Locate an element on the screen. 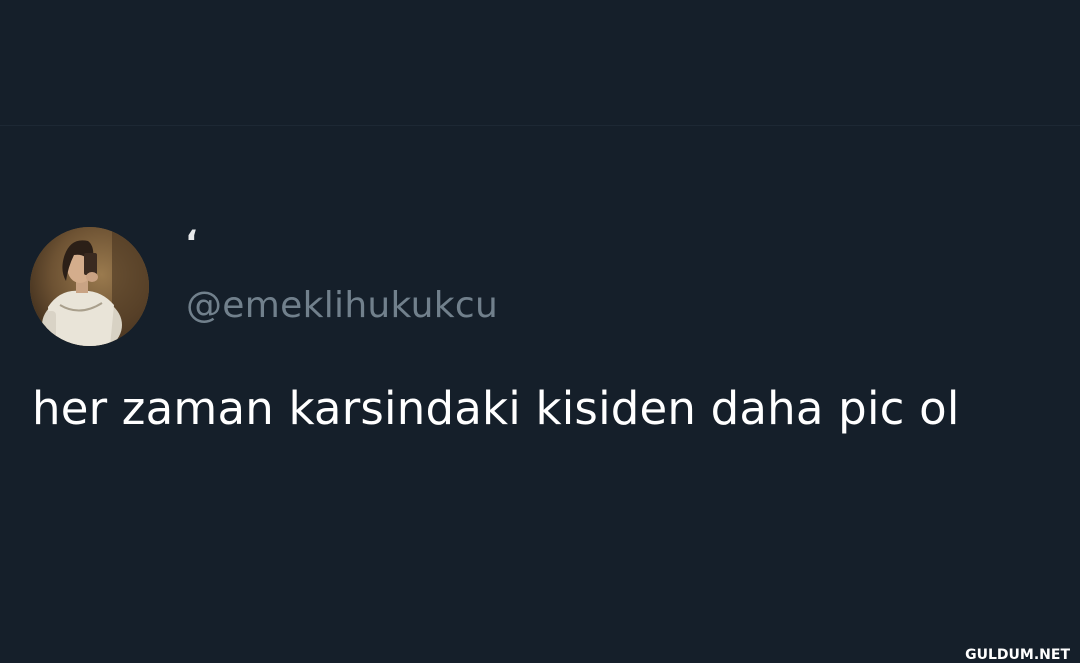  tweet-text: her zaman karsindaki kisiden daha pic ol is located at coordinates (496, 408).